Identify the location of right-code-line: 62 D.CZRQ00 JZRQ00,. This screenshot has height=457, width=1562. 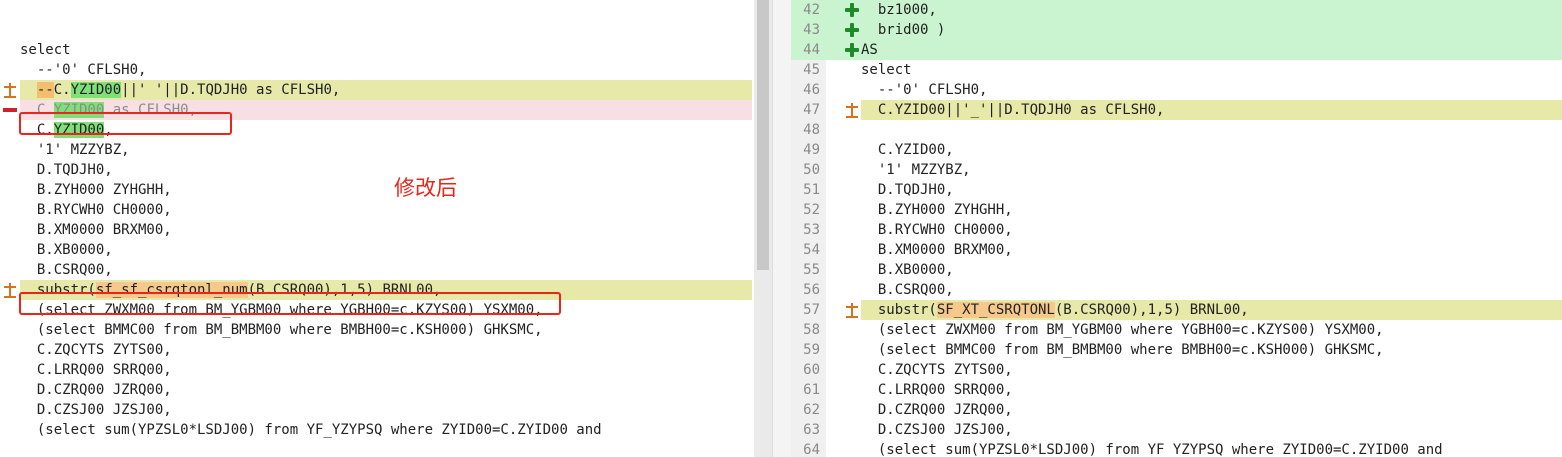
(1176, 410).